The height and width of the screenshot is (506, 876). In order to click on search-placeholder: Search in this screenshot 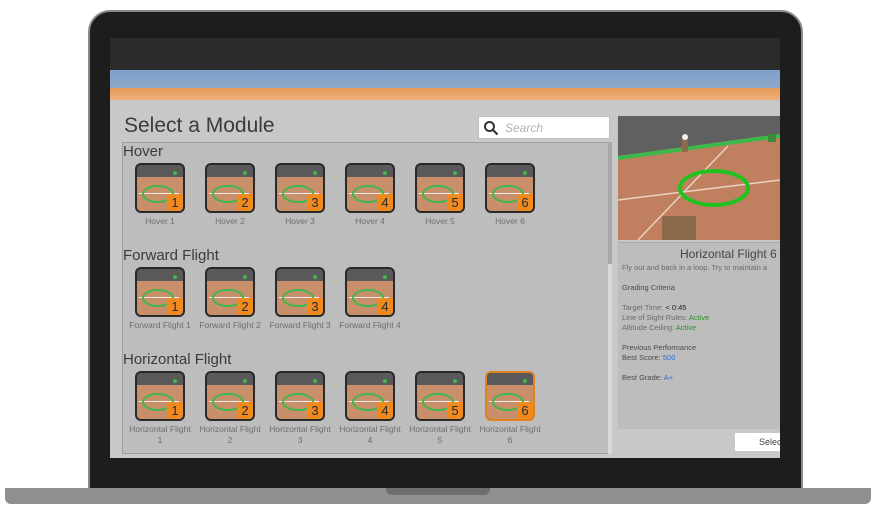, I will do `click(524, 128)`.